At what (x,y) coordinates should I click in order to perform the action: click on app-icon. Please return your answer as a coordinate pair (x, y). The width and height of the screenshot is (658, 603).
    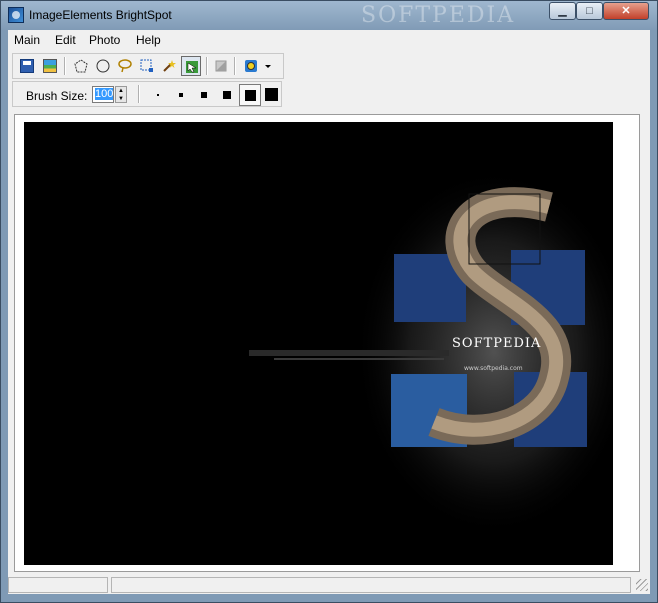
    Looking at the image, I should click on (16, 15).